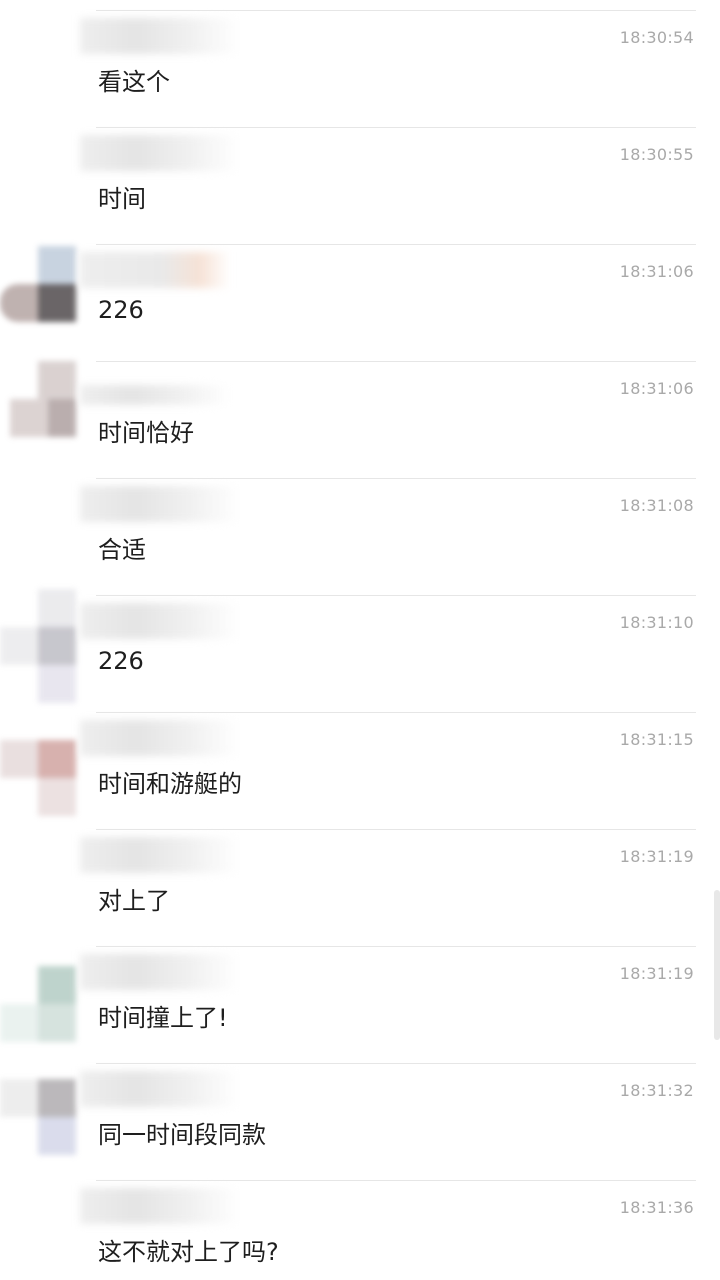 The height and width of the screenshot is (1280, 720). I want to click on chat-message: 18:30:54 看这个, so click(360, 58).